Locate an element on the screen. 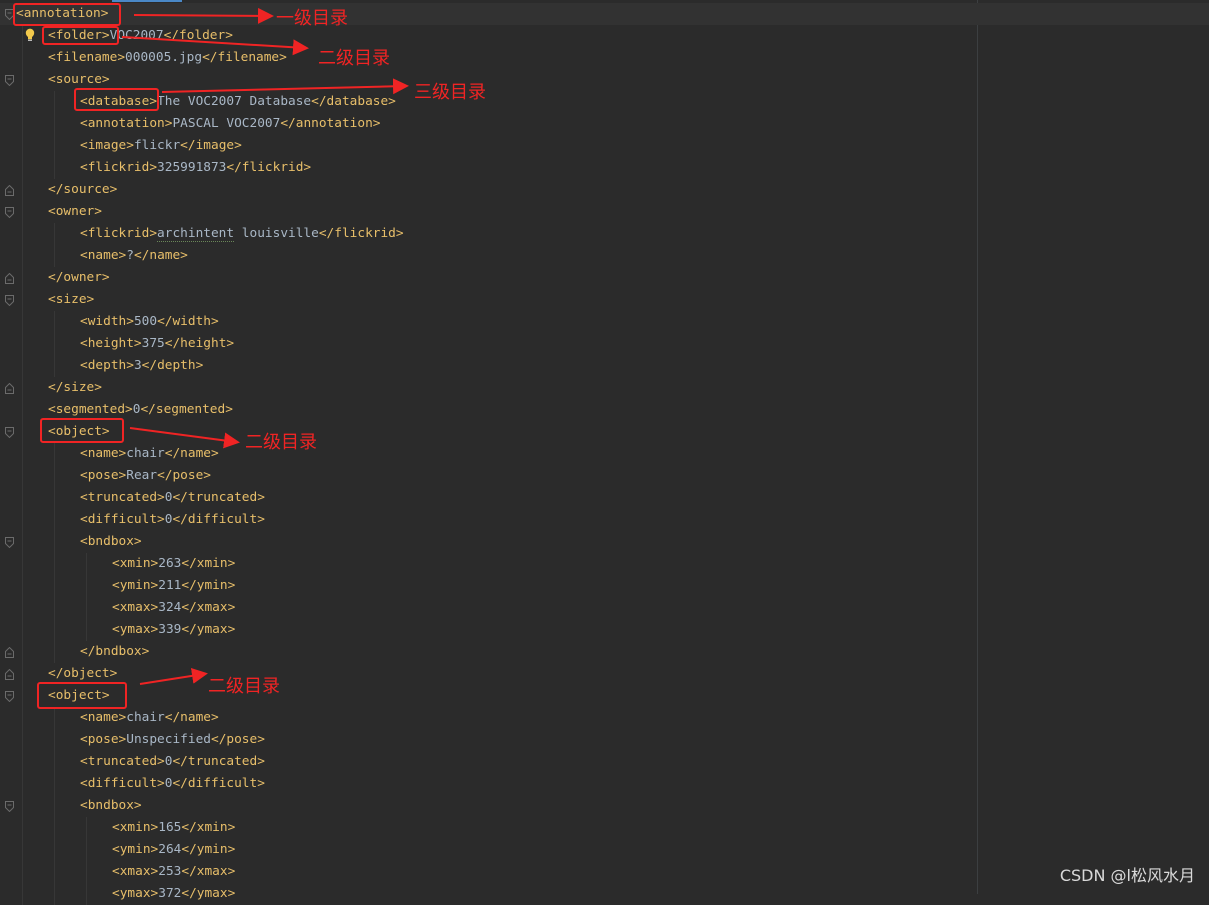 The width and height of the screenshot is (1209, 905). code-line: </source> is located at coordinates (58, 190).